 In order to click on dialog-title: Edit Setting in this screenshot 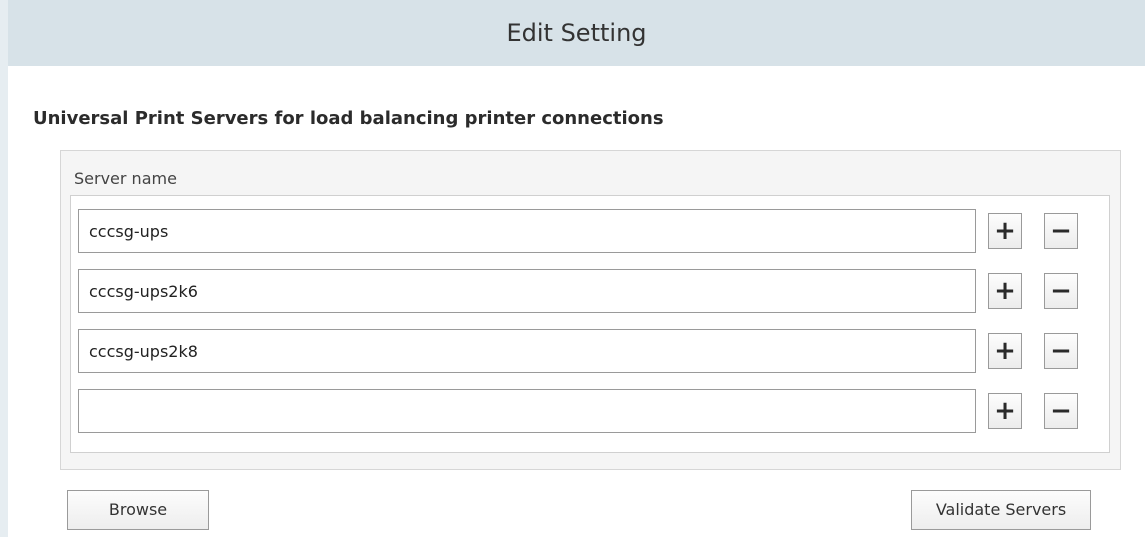, I will do `click(576, 33)`.